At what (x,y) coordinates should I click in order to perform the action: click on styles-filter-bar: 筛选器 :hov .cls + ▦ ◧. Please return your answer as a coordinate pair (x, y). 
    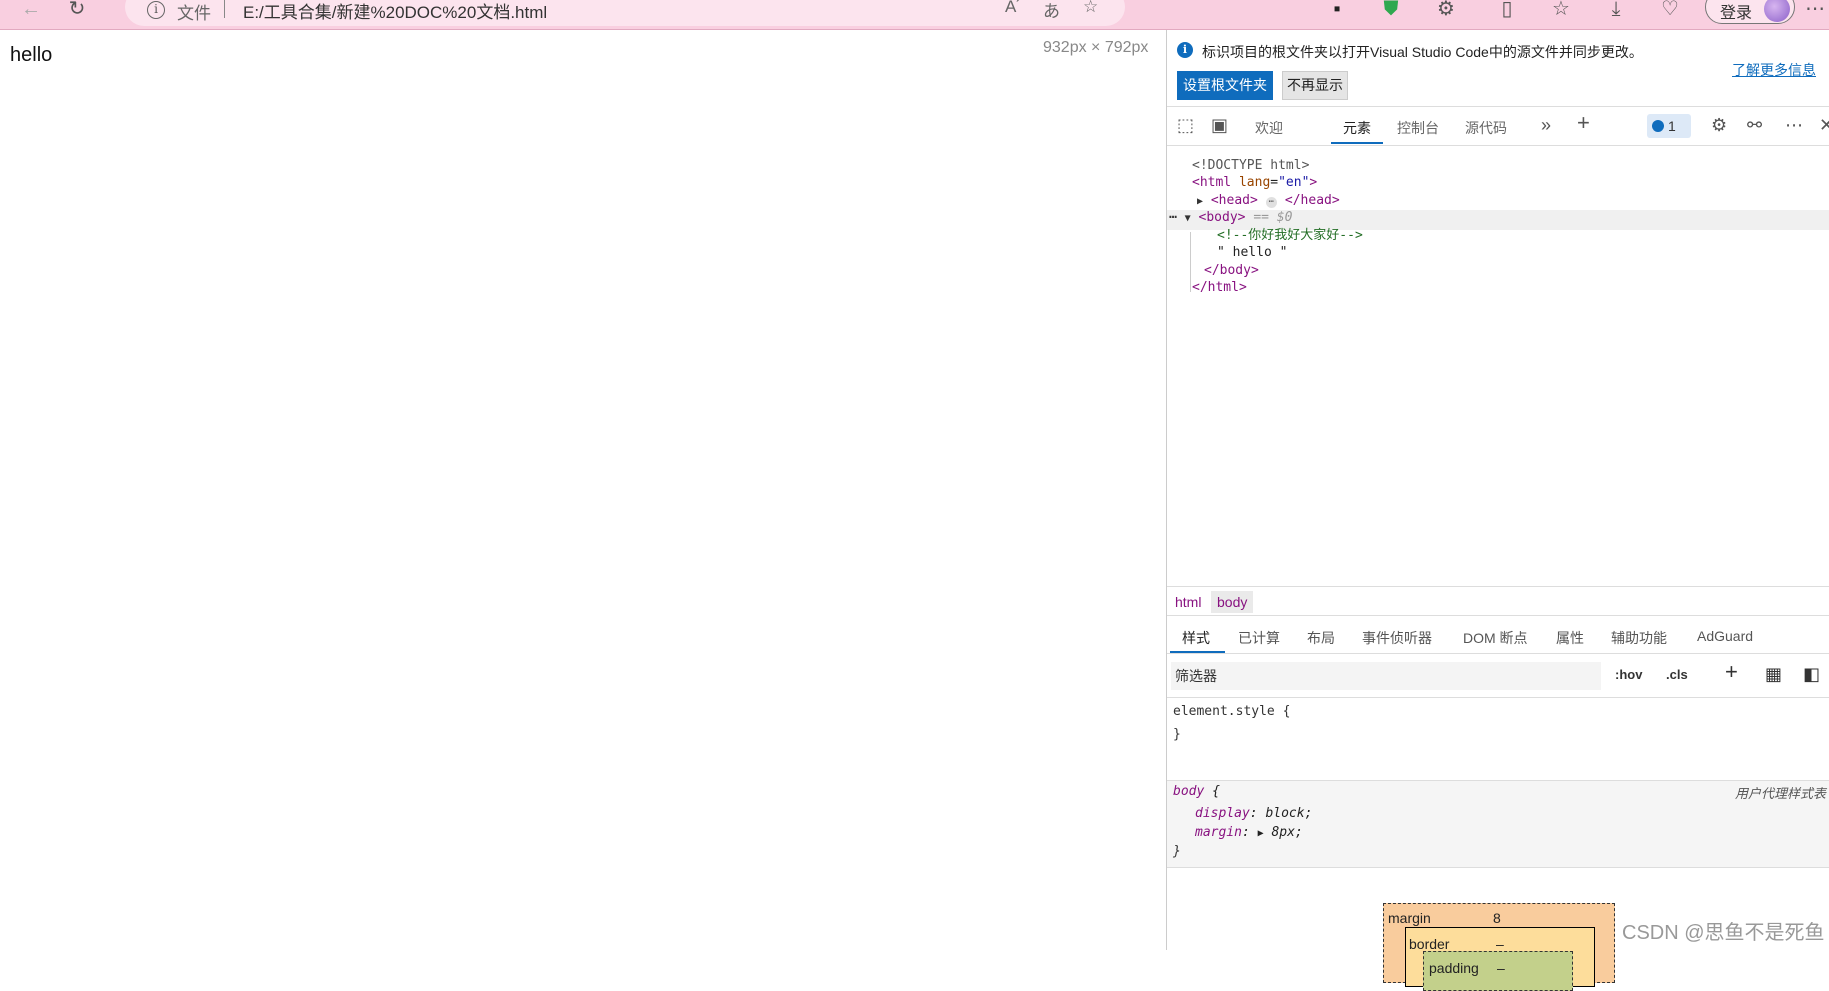
    Looking at the image, I should click on (1498, 676).